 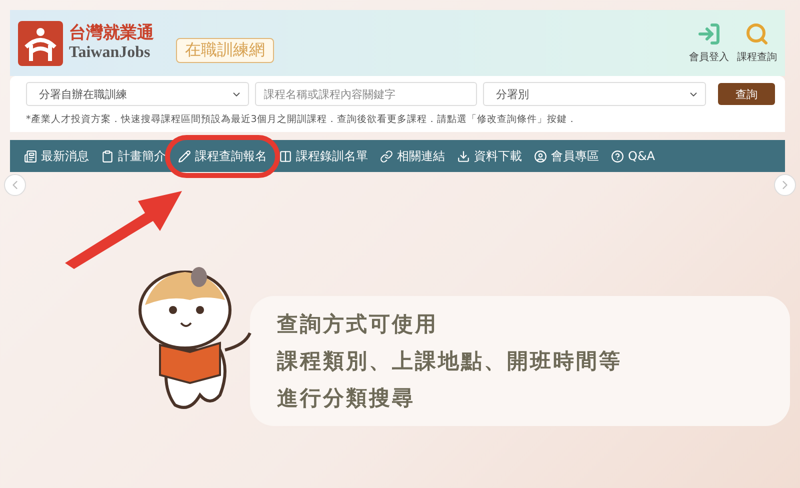 I want to click on carousel-next-button, so click(x=785, y=185).